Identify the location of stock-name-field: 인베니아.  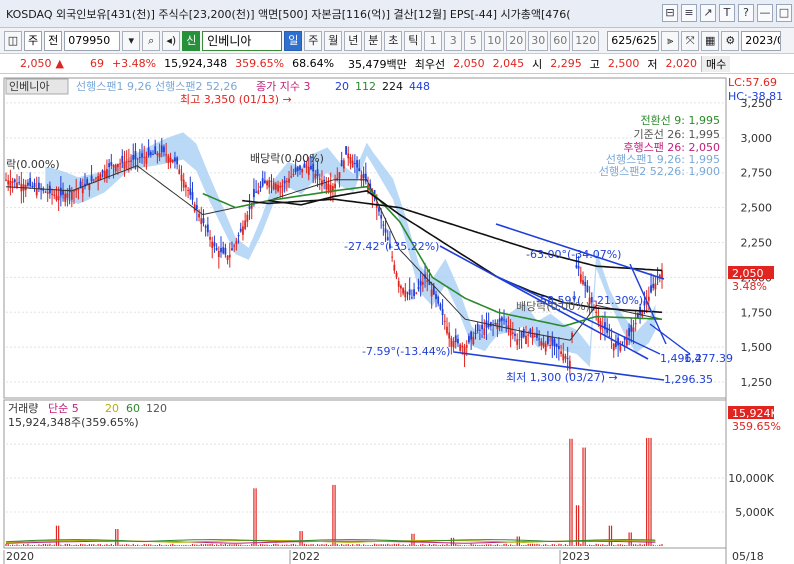
(242, 40).